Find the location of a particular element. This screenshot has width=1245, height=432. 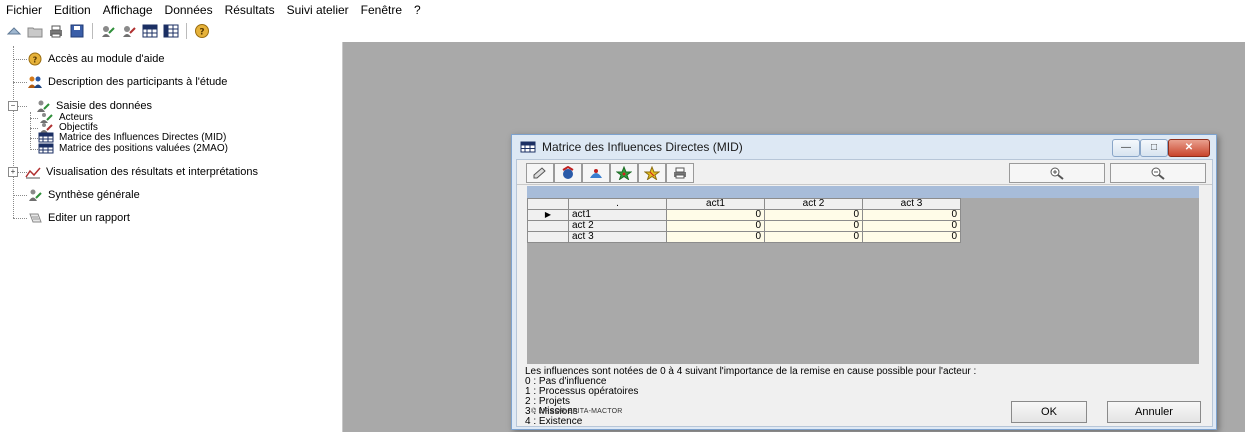

maximize-button: □ is located at coordinates (1154, 148).